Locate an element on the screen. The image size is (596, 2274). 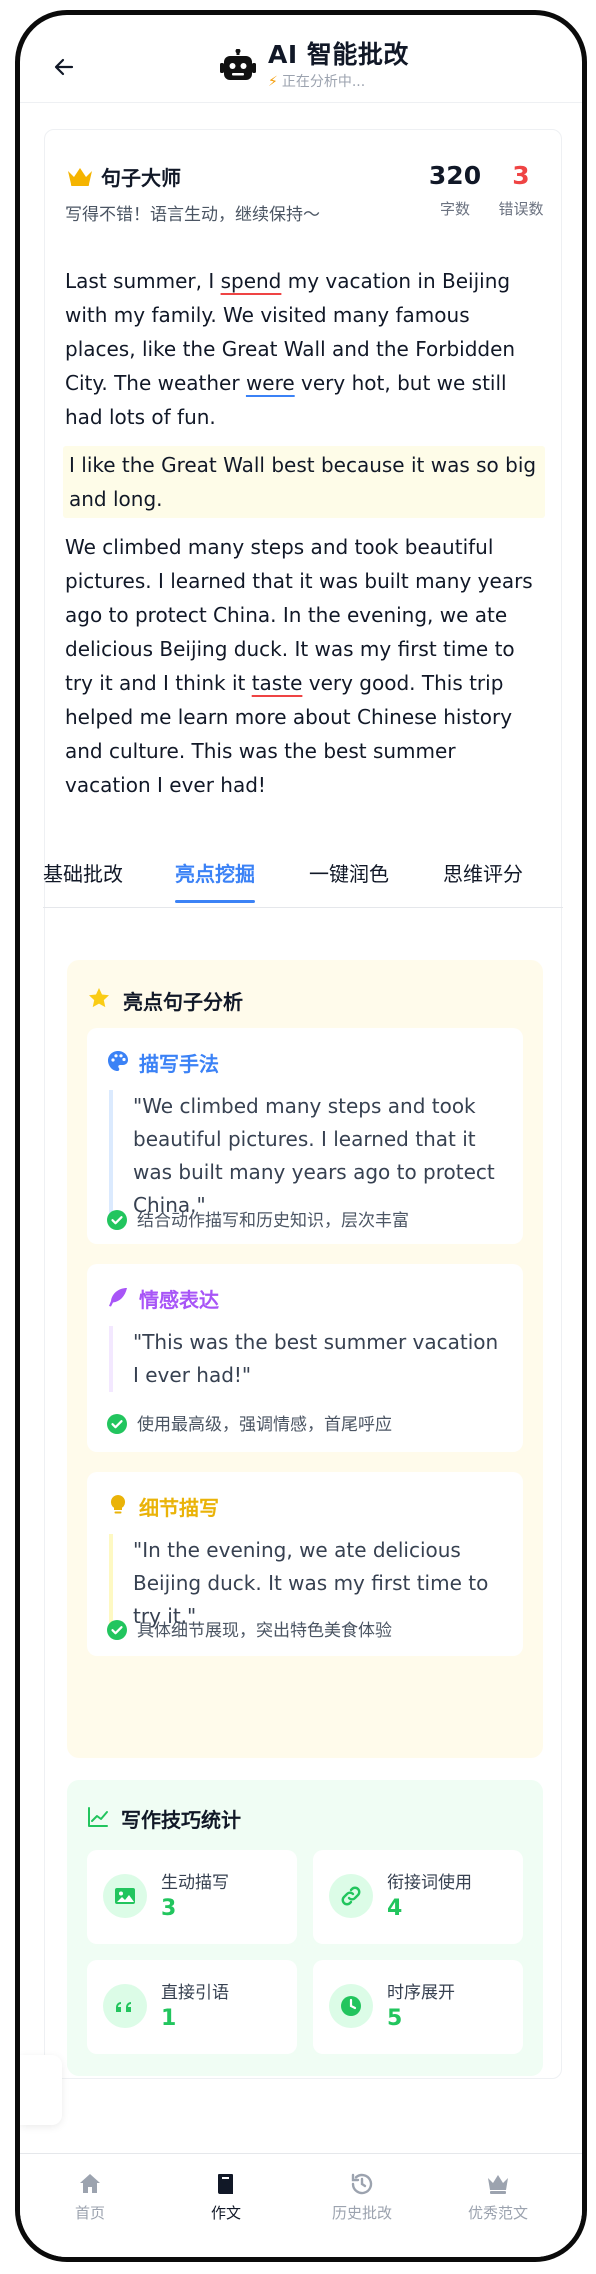
nav-label: 作文 is located at coordinates (225, 2213).